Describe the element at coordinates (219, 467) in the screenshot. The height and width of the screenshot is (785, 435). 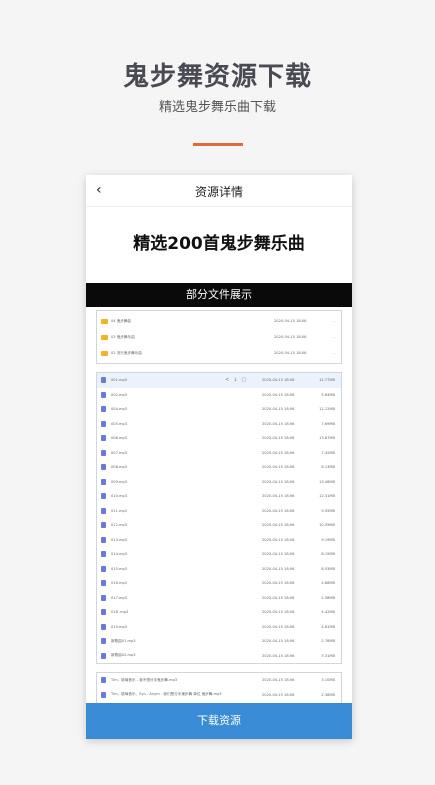
I see `table-row: 008.mp3 2020-04-15 18:06 8.13MB` at that location.